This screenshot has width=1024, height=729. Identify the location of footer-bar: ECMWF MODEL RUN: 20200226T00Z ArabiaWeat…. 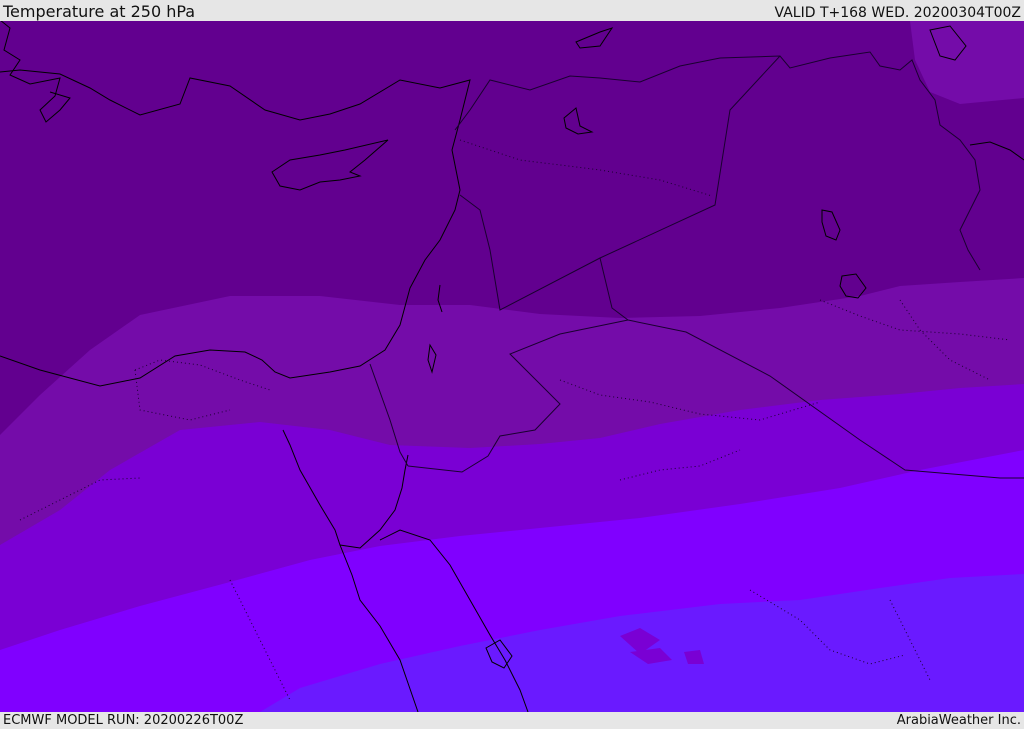
(512, 720).